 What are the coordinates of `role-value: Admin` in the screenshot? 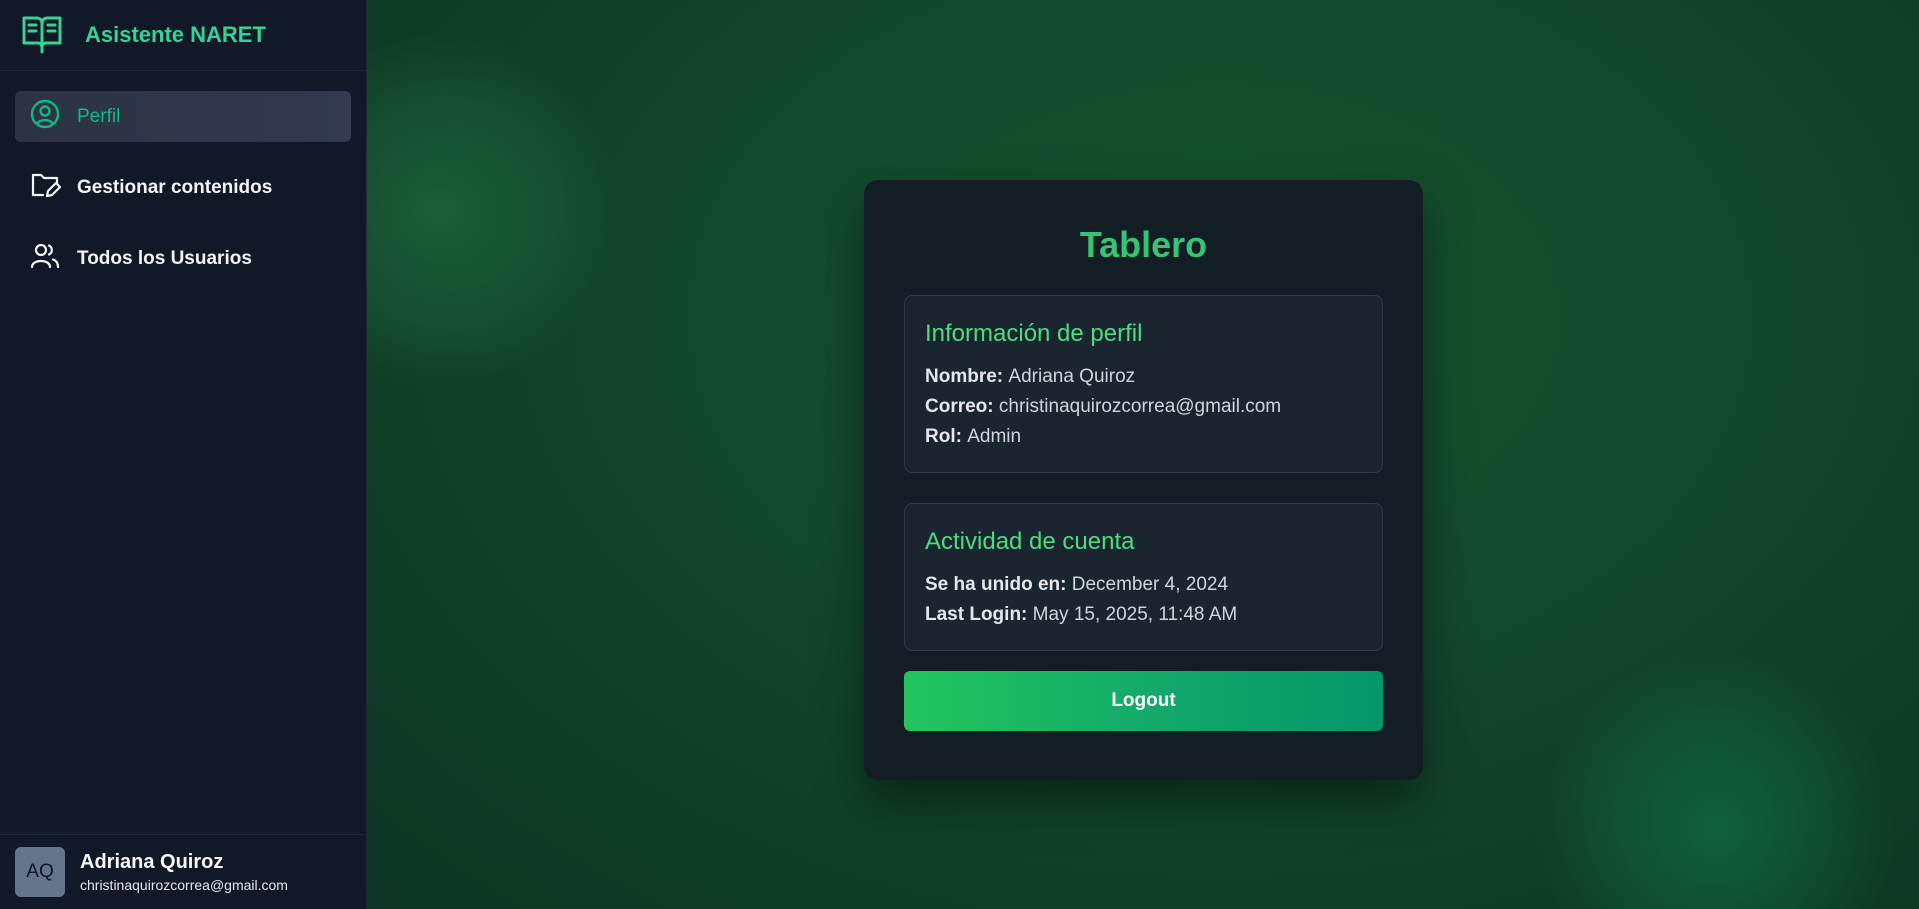 It's located at (994, 436).